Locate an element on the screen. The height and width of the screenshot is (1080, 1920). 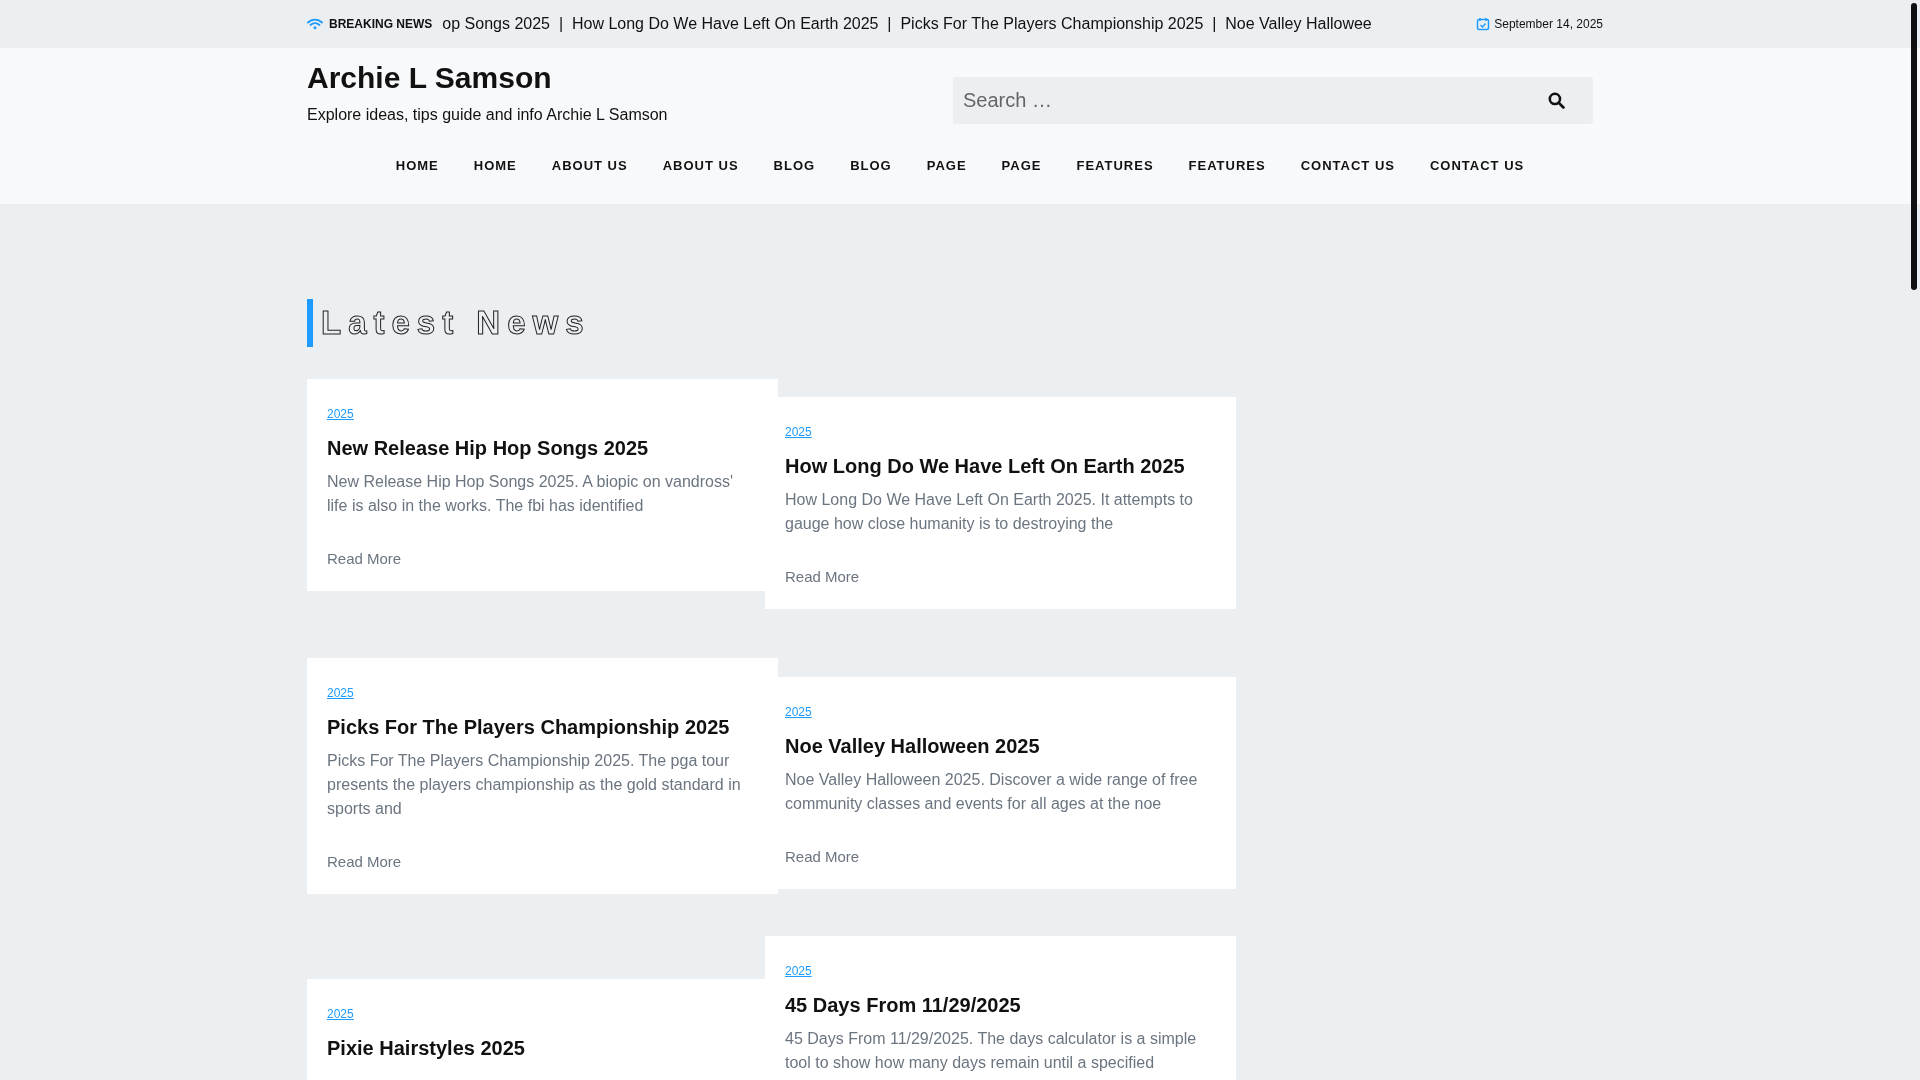
post-excerpt: Noe Valley Halloween 2025. Discover a wide range of free community classes and events for all ages at the noe is located at coordinates (992, 792).